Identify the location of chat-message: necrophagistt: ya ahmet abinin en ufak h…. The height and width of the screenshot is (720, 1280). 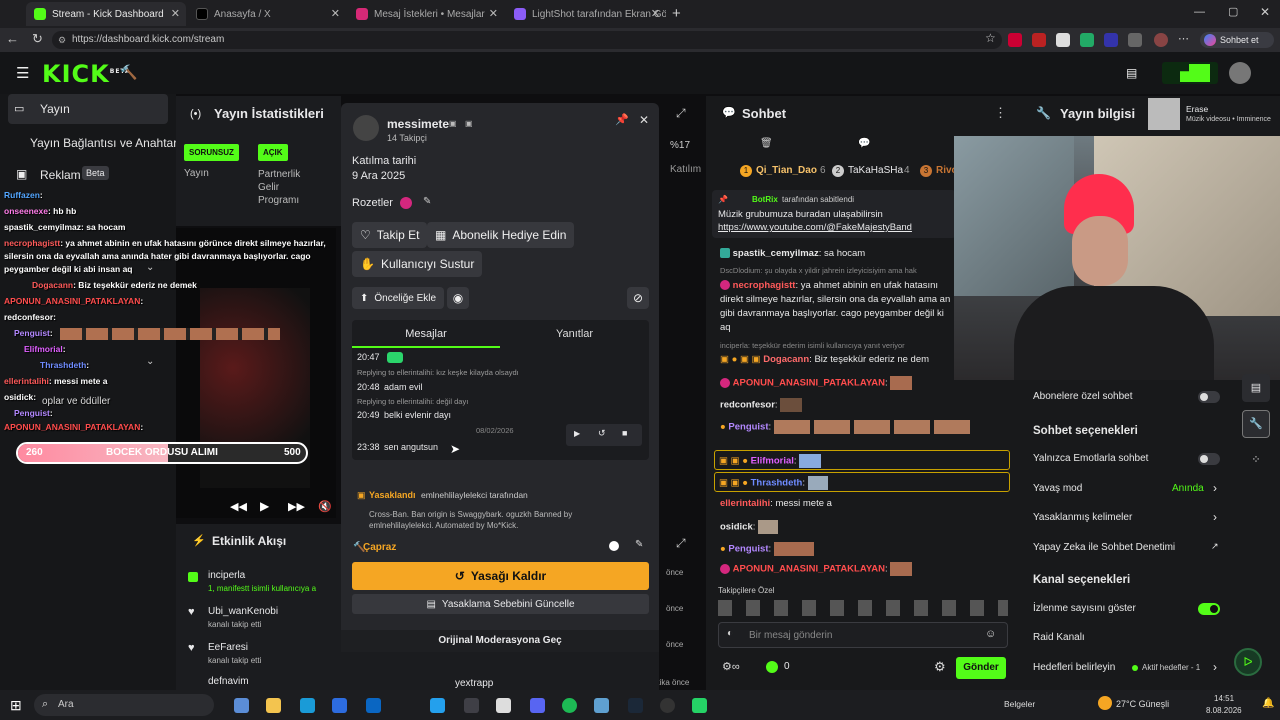
(840, 285).